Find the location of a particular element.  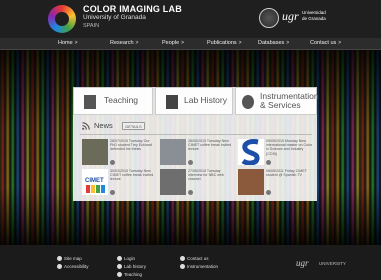

ugr-name: Universidad de Granada is located at coordinates (314, 15).